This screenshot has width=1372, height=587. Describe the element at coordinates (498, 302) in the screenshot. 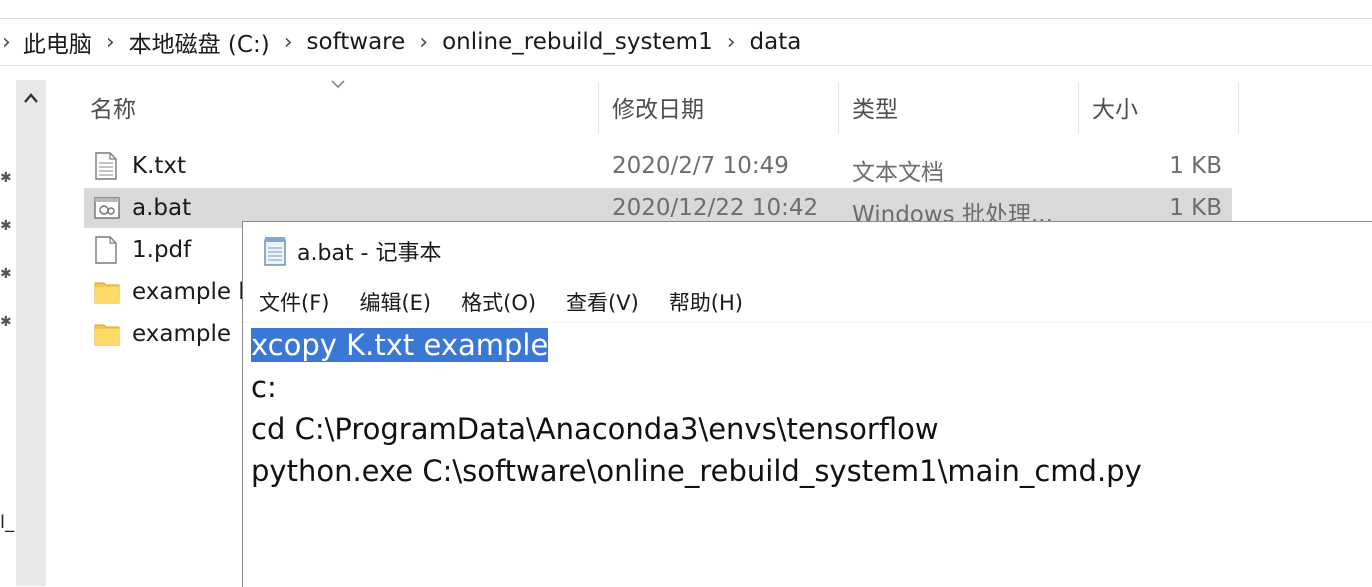

I see `menu-format: 格式(O)` at that location.